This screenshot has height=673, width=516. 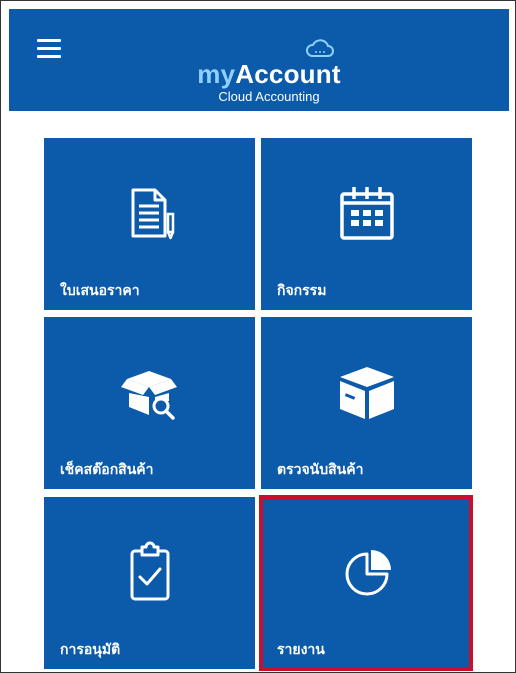 I want to click on tile-quotation: ใบเสนอราคา, so click(x=149, y=224).